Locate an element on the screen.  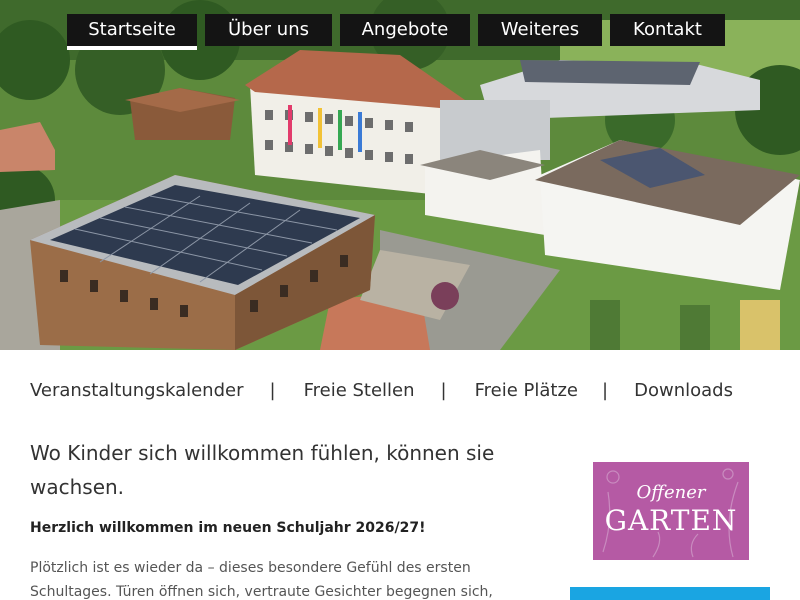
link-downloads: Downloads is located at coordinates (683, 390).